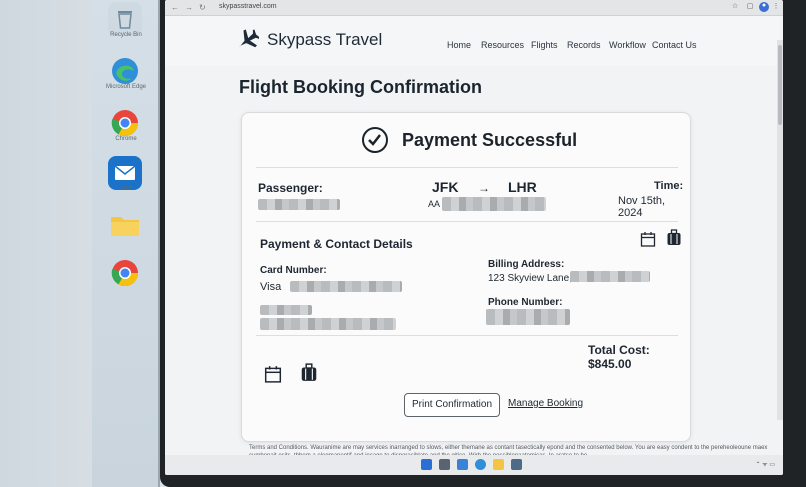 The width and height of the screenshot is (806, 487). Describe the element at coordinates (627, 45) in the screenshot. I see `nav-workflow: Workflow` at that location.